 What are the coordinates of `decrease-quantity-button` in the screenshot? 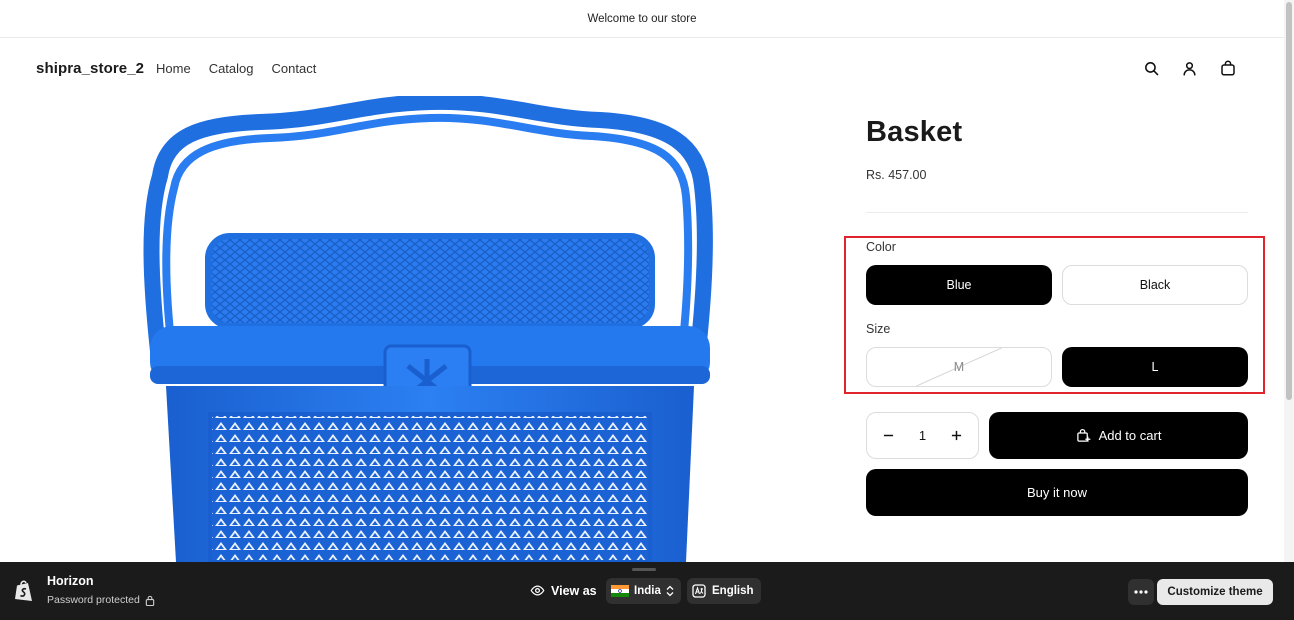 It's located at (888, 436).